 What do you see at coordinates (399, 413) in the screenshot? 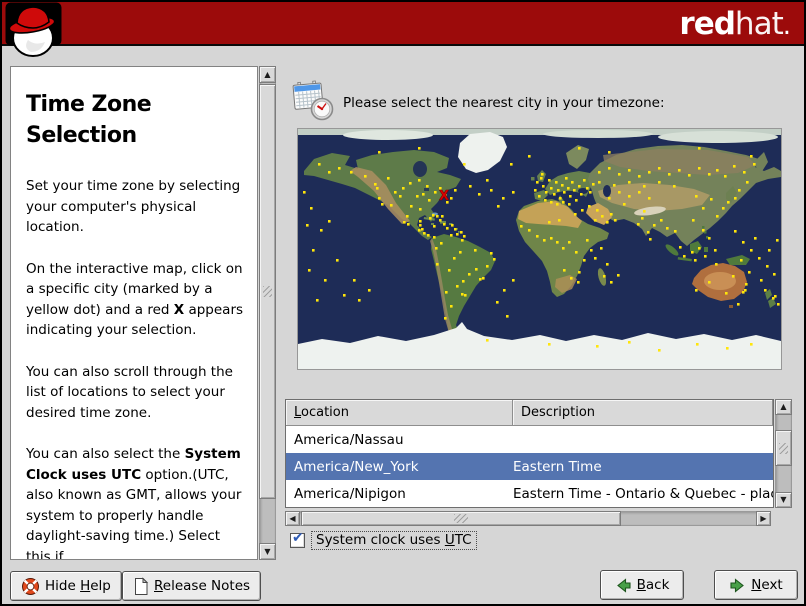
I see `column-header-location: Location` at bounding box center [399, 413].